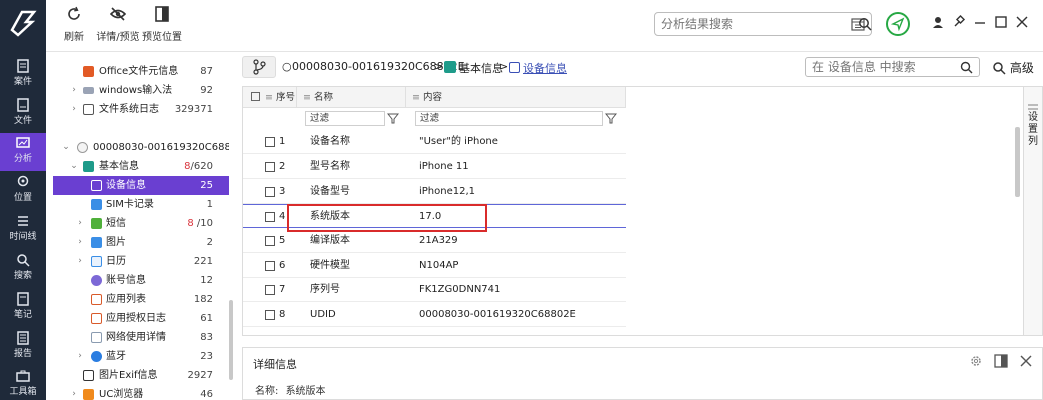 The image size is (1043, 400). I want to click on table-row: 1 设备名称 "User"的 iPhone, so click(434, 142).